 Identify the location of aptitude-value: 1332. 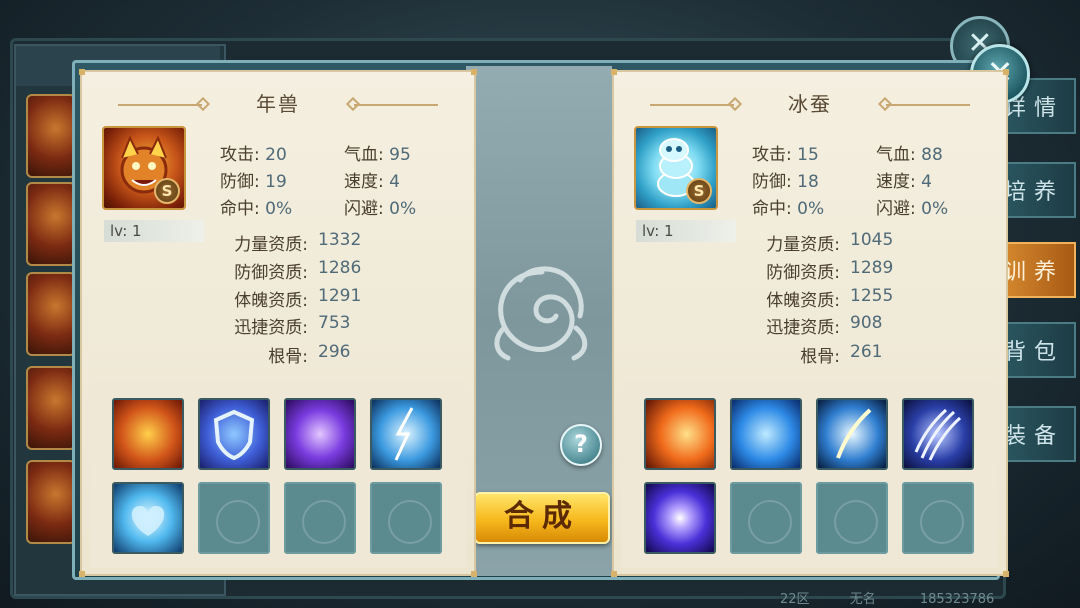
(340, 240).